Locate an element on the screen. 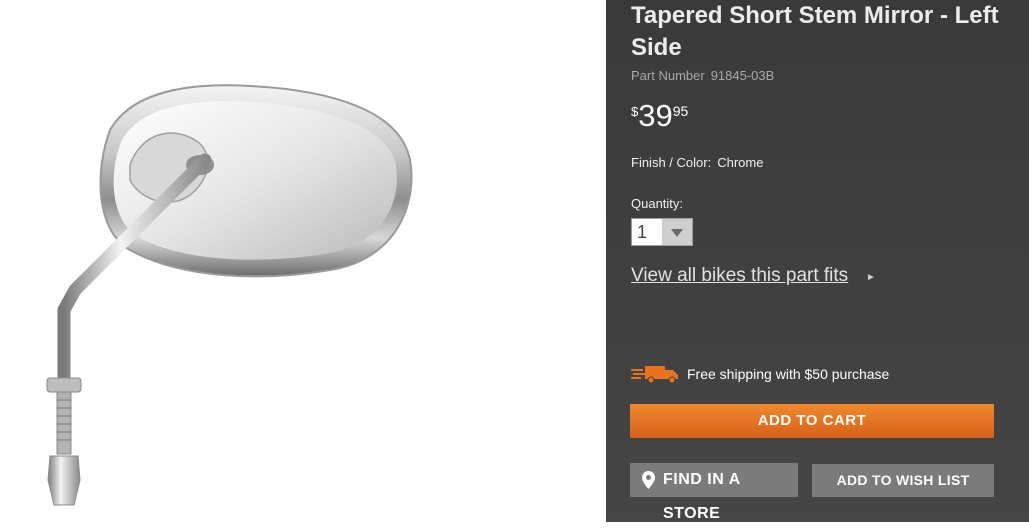 The height and width of the screenshot is (531, 1029). find-in-store-button: FIND IN A STORE is located at coordinates (714, 492).